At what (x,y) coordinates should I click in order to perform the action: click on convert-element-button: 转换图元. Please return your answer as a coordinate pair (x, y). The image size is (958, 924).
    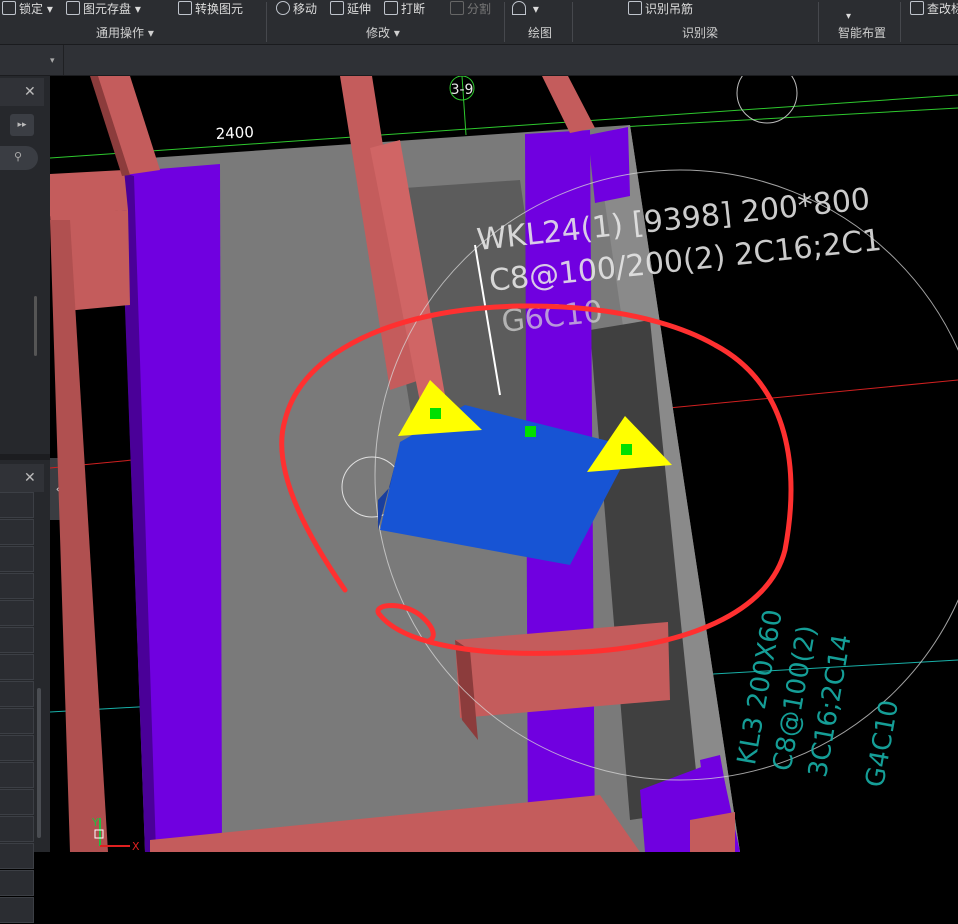
    Looking at the image, I should click on (210, 9).